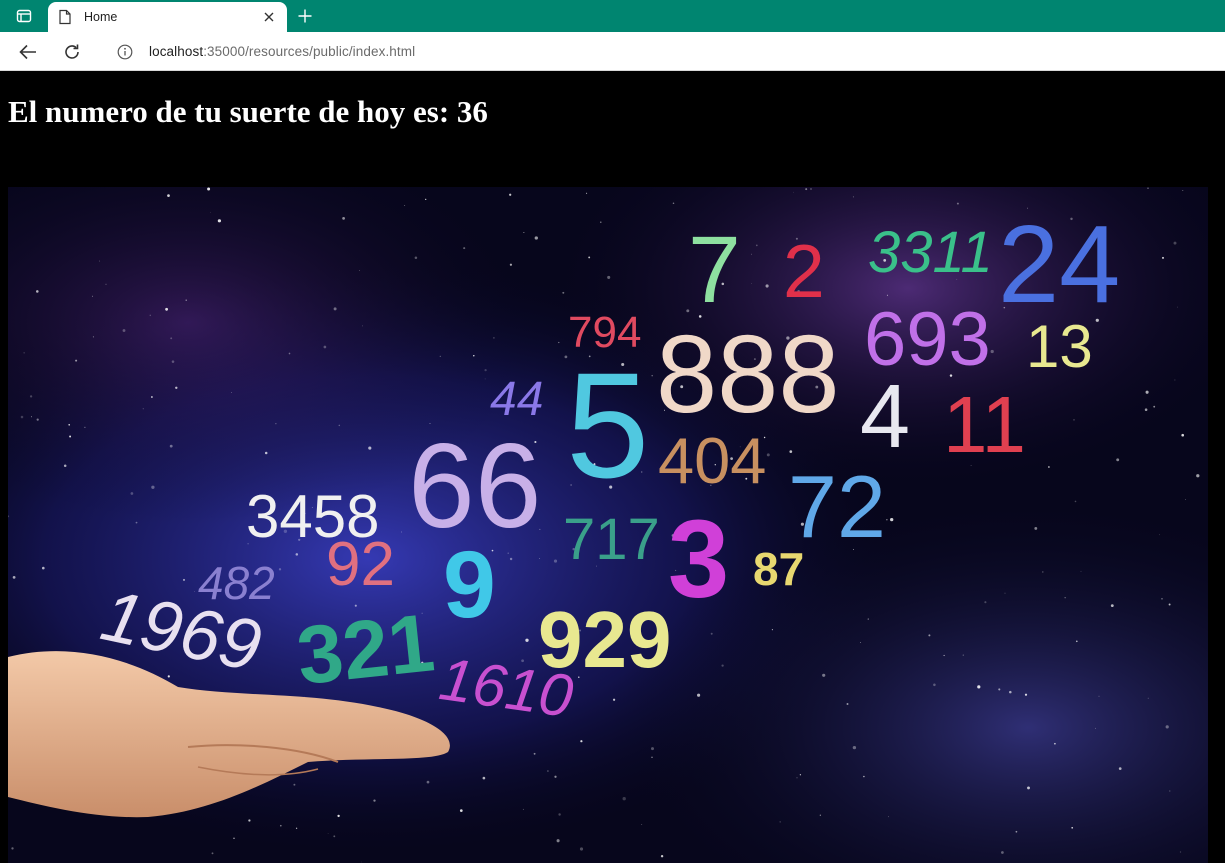 This screenshot has width=1225, height=863. Describe the element at coordinates (611, 539) in the screenshot. I see `number-717: 717` at that location.